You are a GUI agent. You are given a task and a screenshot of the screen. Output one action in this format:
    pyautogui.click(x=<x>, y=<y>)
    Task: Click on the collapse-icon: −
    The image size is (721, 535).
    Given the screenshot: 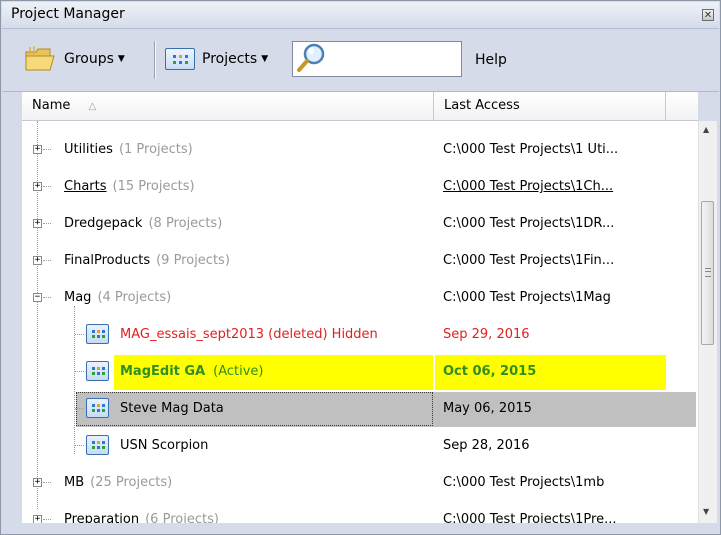 What is the action you would take?
    pyautogui.click(x=37, y=297)
    